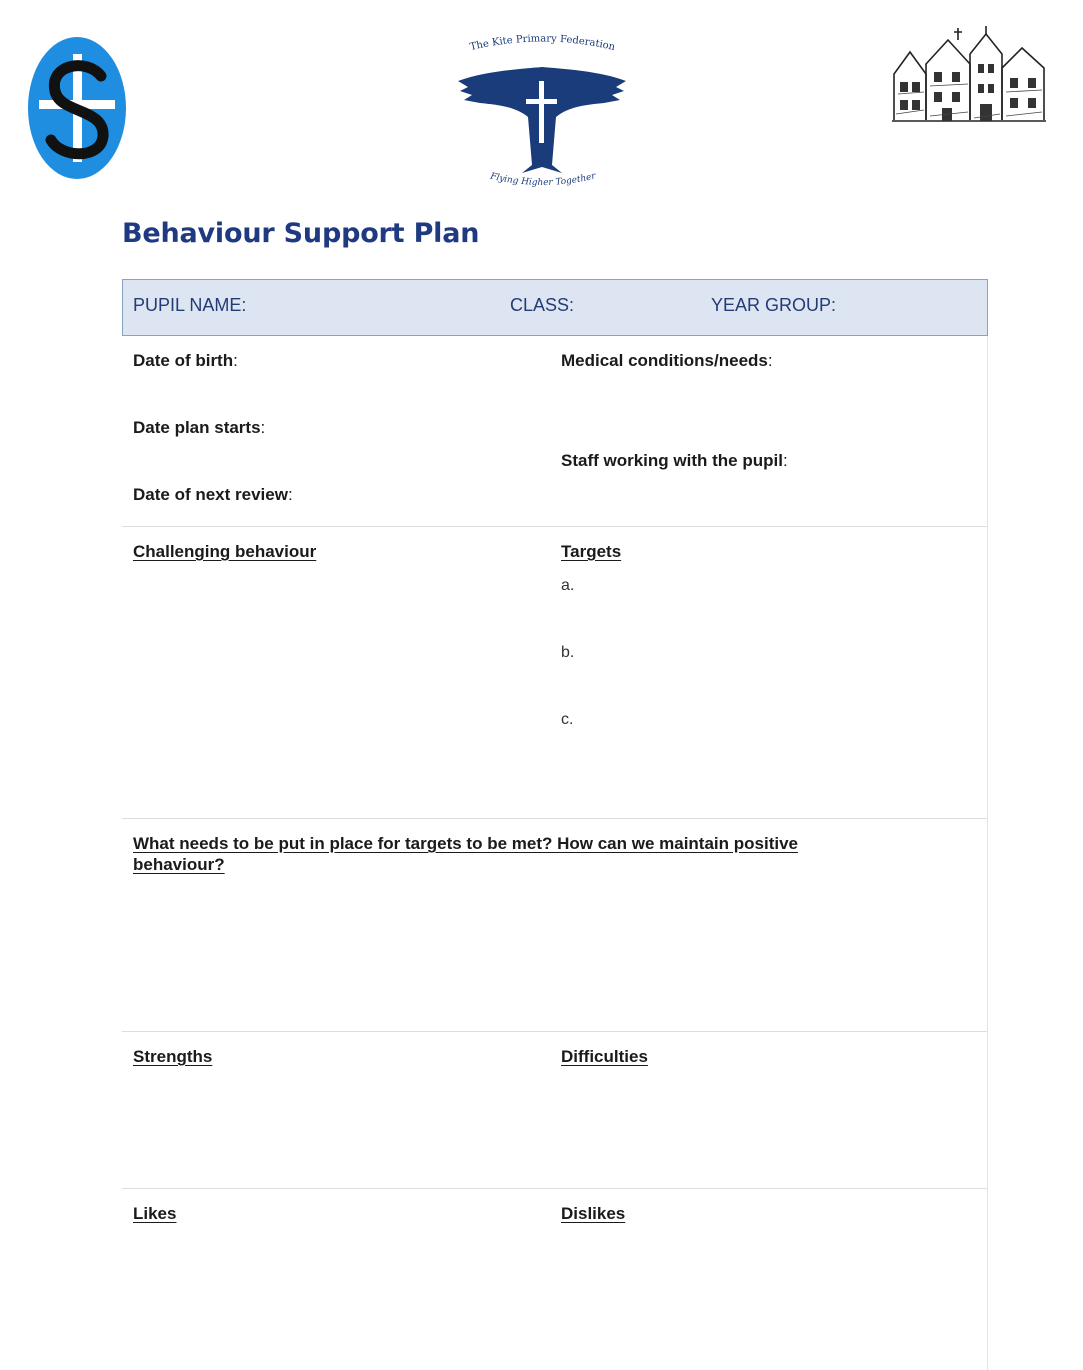  Describe the element at coordinates (567, 720) in the screenshot. I see `target-item-c: c.` at that location.